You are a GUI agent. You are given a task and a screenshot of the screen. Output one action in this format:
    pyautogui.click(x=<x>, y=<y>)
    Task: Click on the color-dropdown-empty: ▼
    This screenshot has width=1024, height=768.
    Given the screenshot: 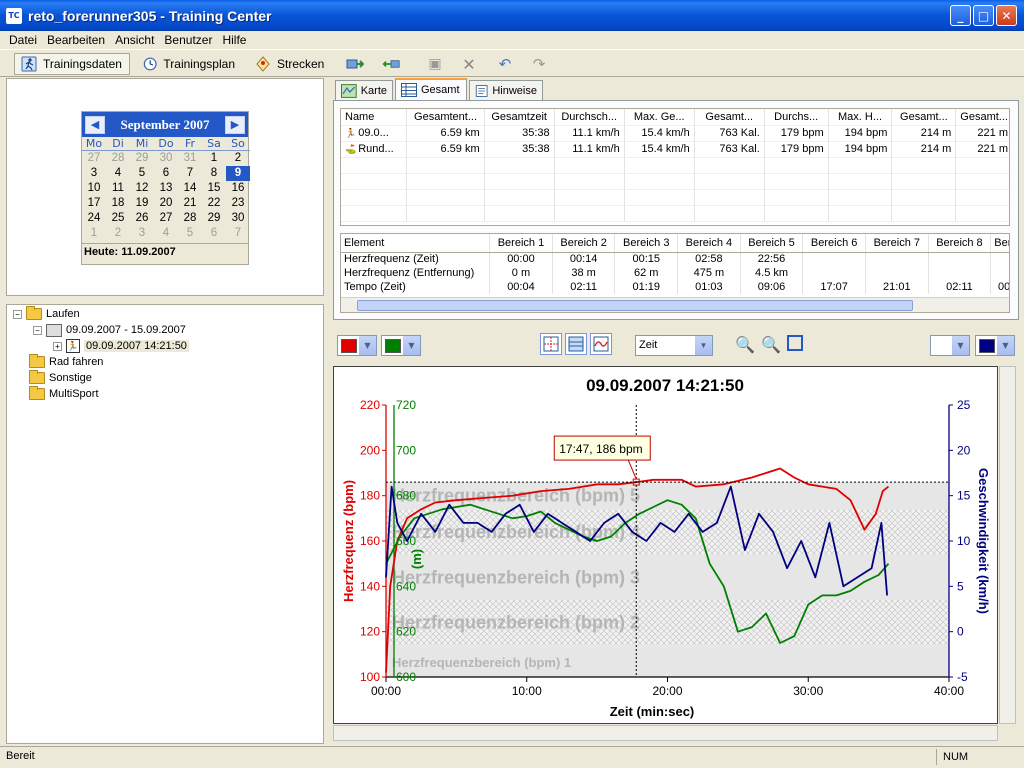 What is the action you would take?
    pyautogui.click(x=950, y=345)
    